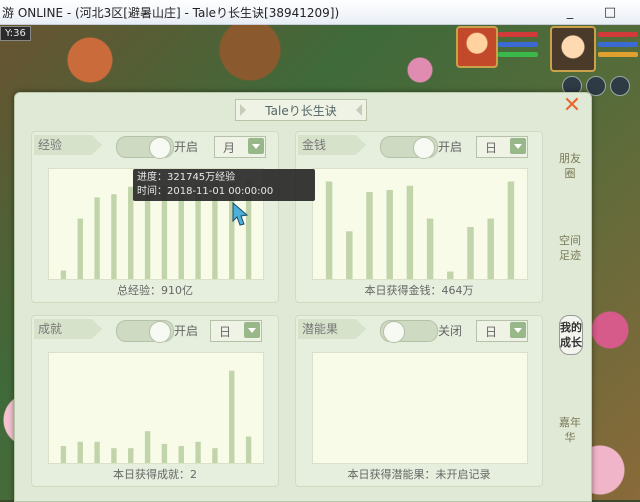 Image resolution: width=640 pixels, height=502 pixels. I want to click on potential-fruit-card: 潜能果 关闭 日 本日获得潜能果：未开启记录, so click(419, 401).